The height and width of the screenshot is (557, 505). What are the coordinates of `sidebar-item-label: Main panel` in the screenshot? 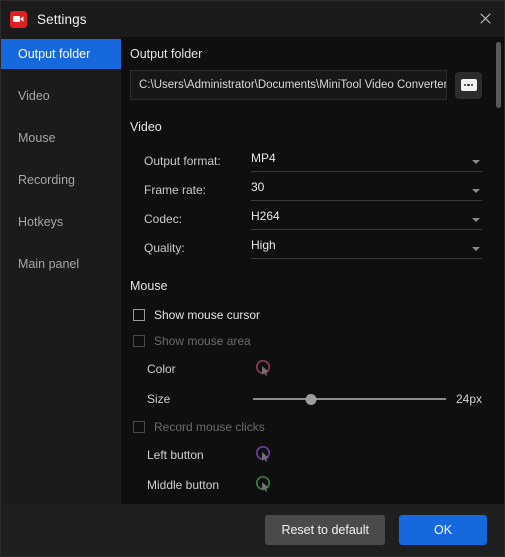 It's located at (49, 264).